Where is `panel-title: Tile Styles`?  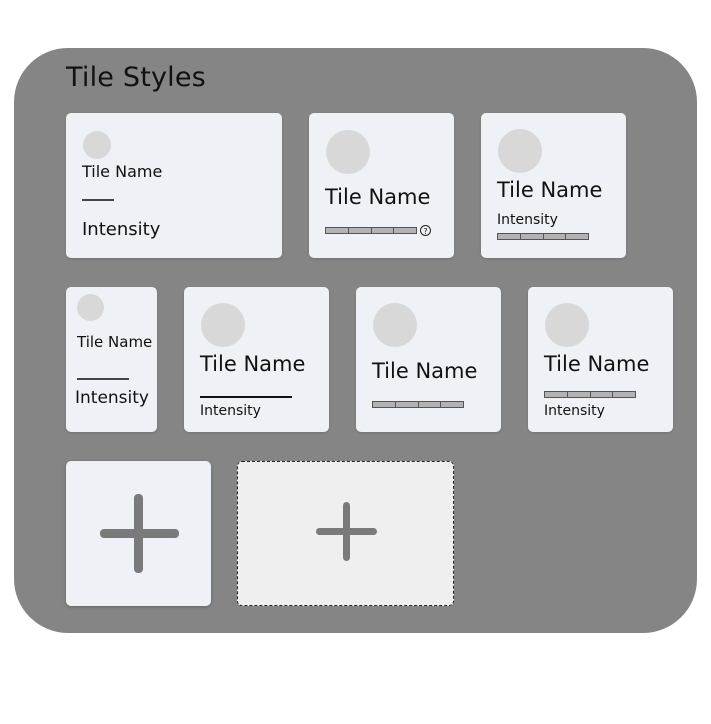 panel-title: Tile Styles is located at coordinates (136, 77).